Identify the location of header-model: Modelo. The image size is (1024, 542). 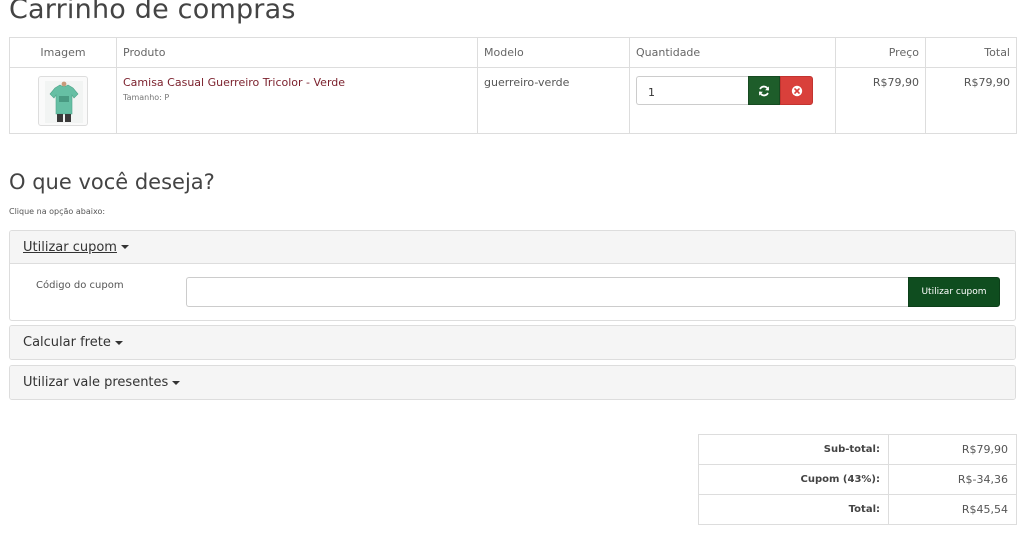
(553, 52).